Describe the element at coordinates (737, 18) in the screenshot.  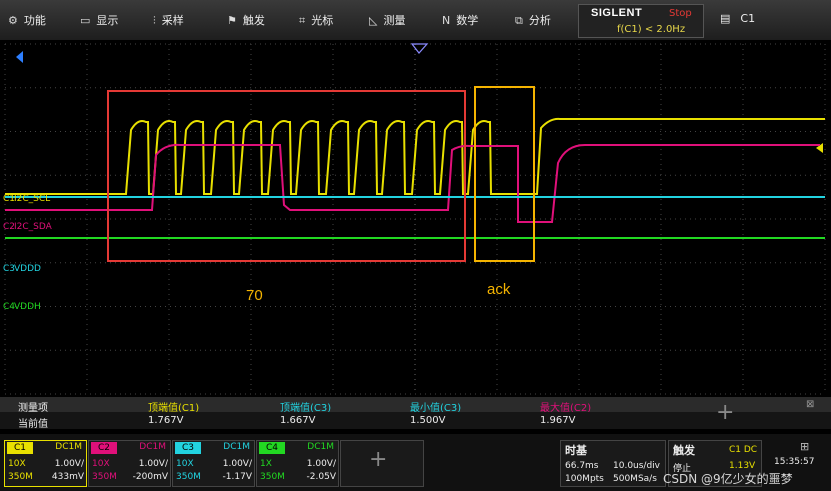
I see `channel-selector: ▤ C1` at that location.